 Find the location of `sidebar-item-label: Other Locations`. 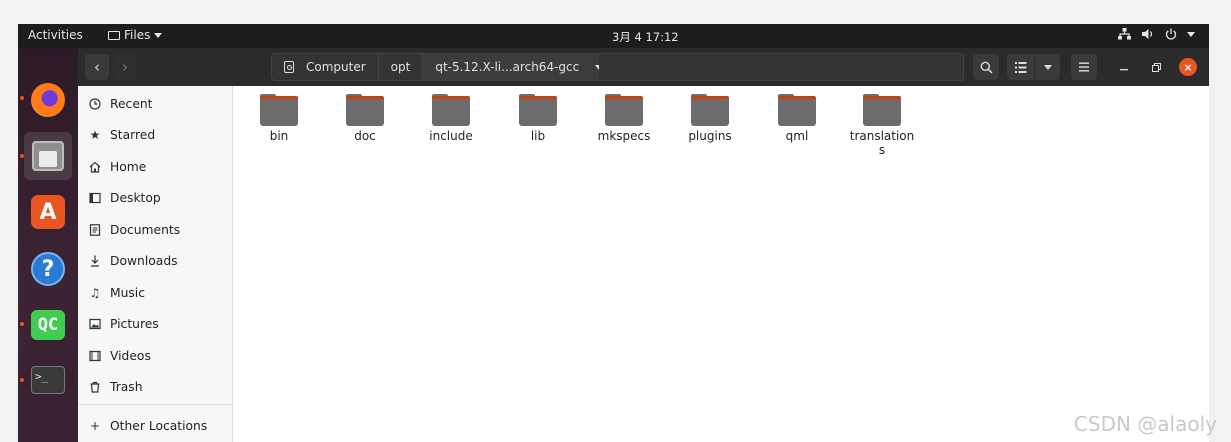

sidebar-item-label: Other Locations is located at coordinates (159, 426).